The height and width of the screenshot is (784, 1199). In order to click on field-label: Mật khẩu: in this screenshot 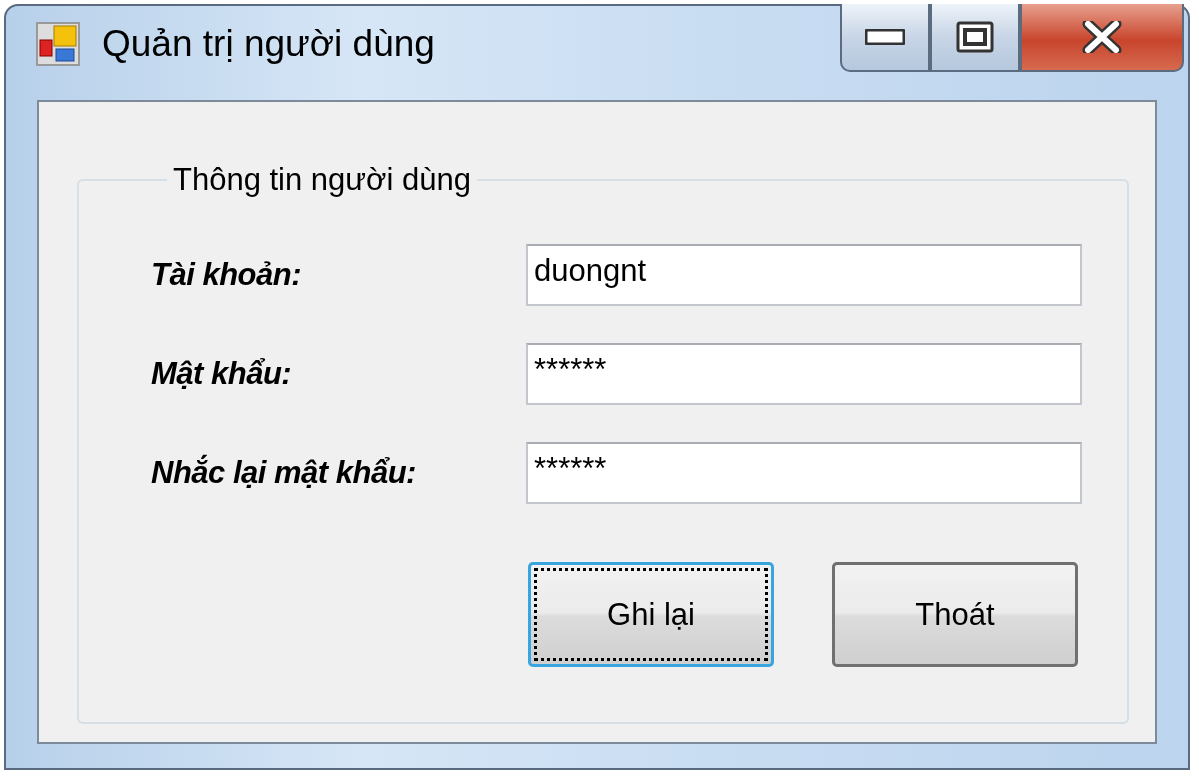, I will do `click(222, 374)`.